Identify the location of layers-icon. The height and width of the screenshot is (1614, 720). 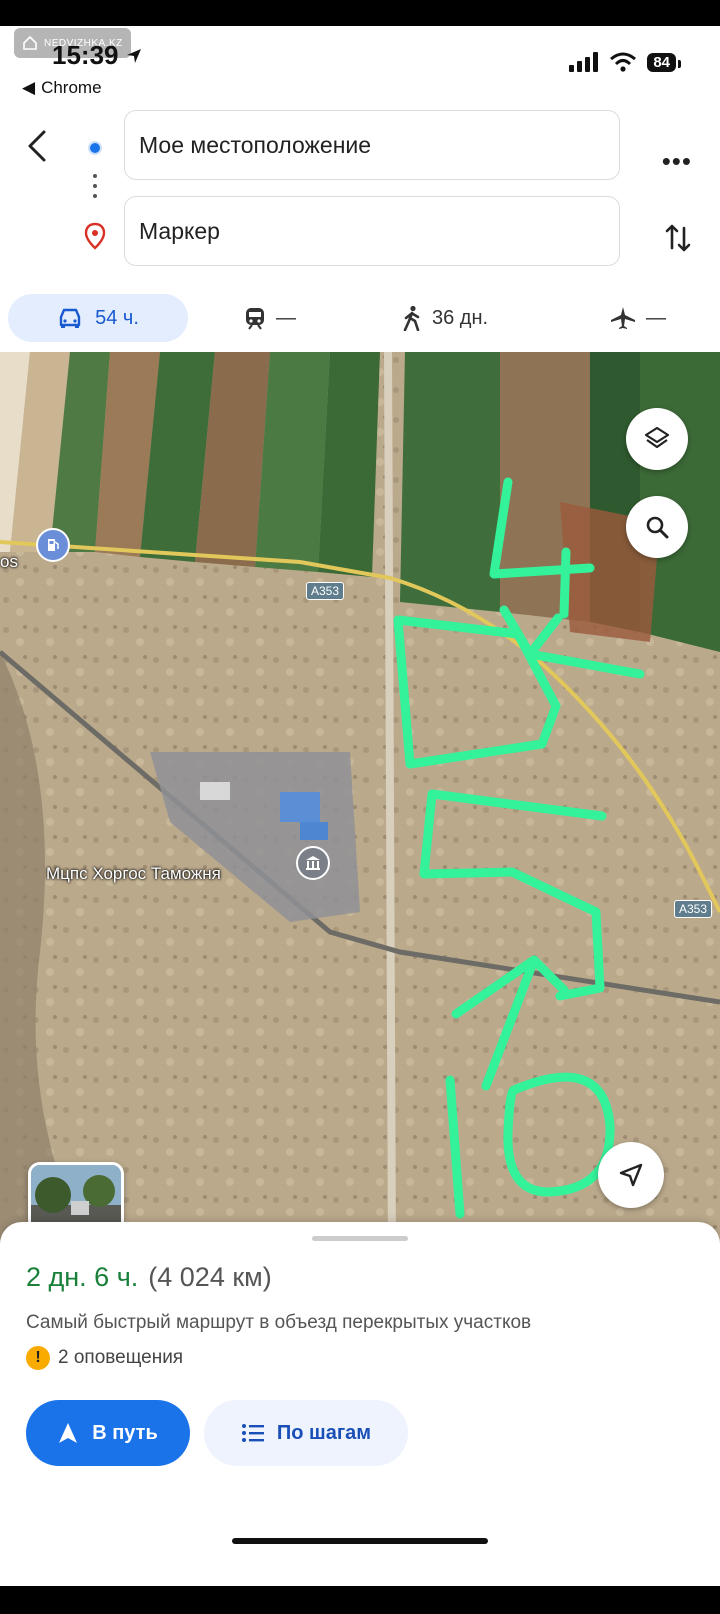
(657, 437).